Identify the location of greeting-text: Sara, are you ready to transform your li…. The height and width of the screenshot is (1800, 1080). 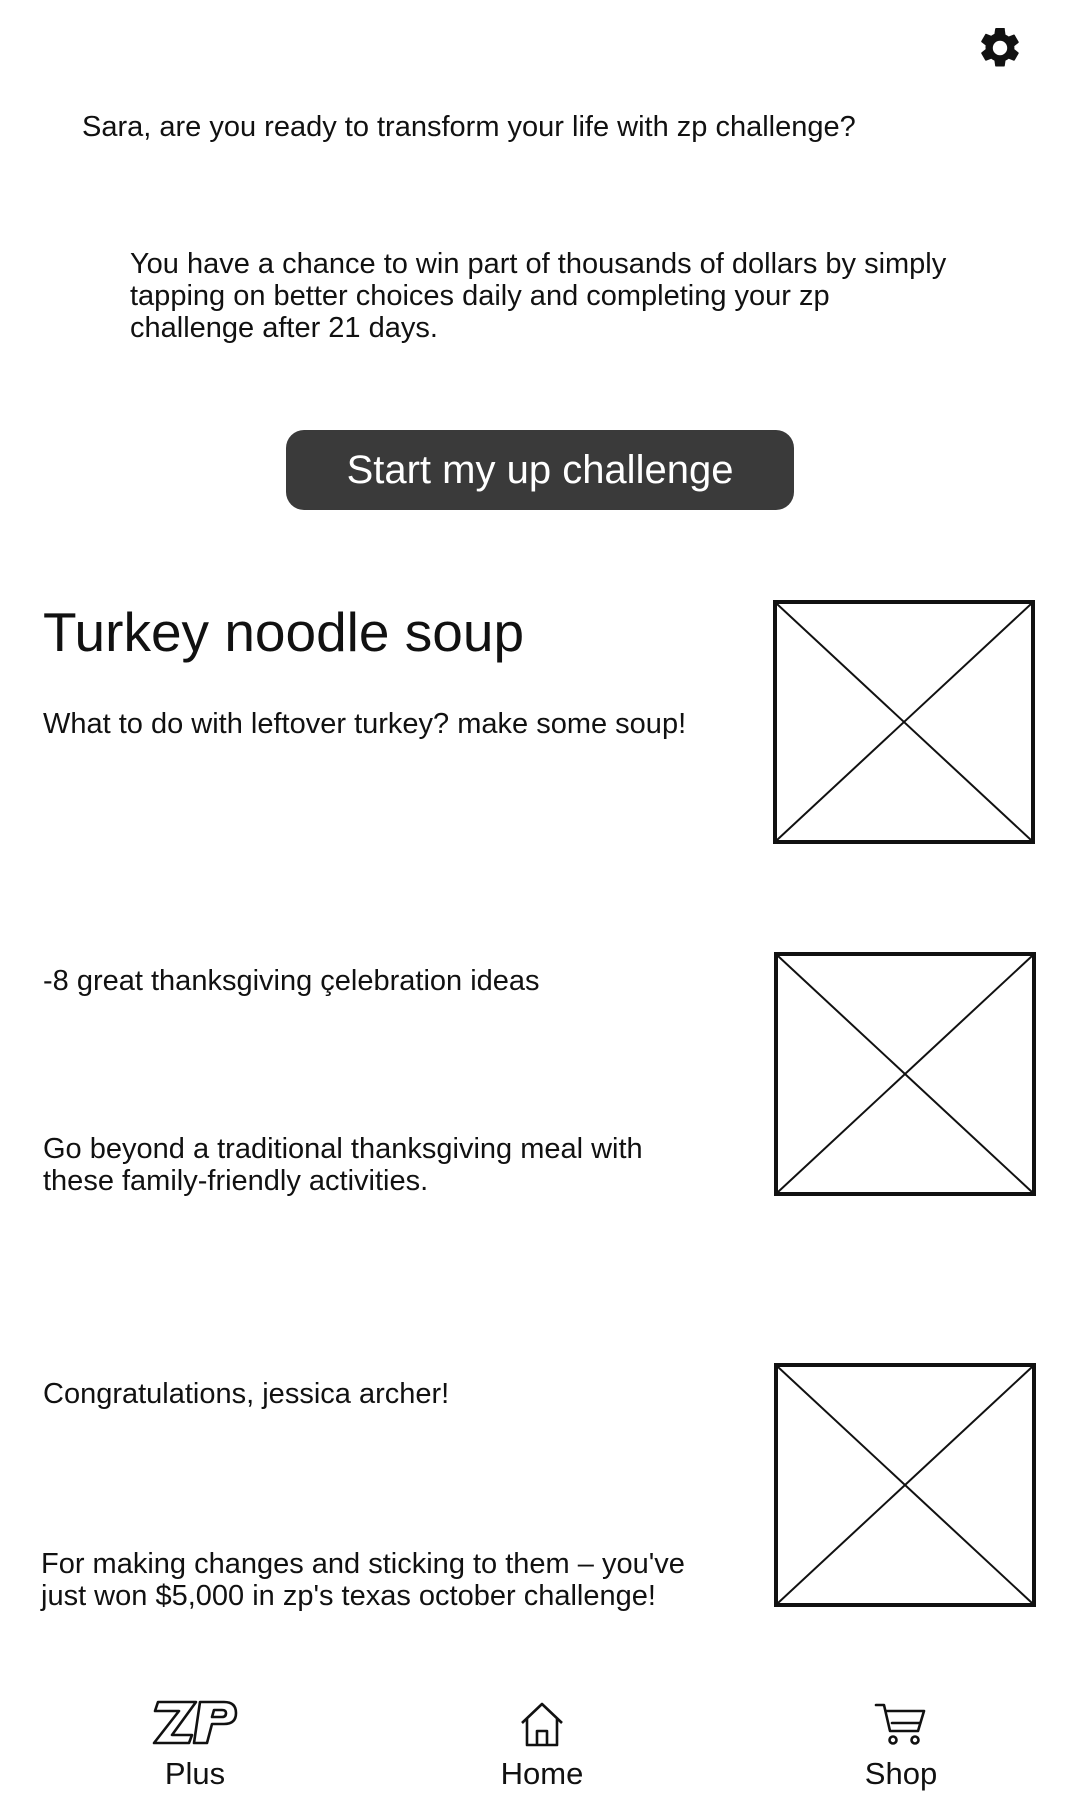
(469, 127).